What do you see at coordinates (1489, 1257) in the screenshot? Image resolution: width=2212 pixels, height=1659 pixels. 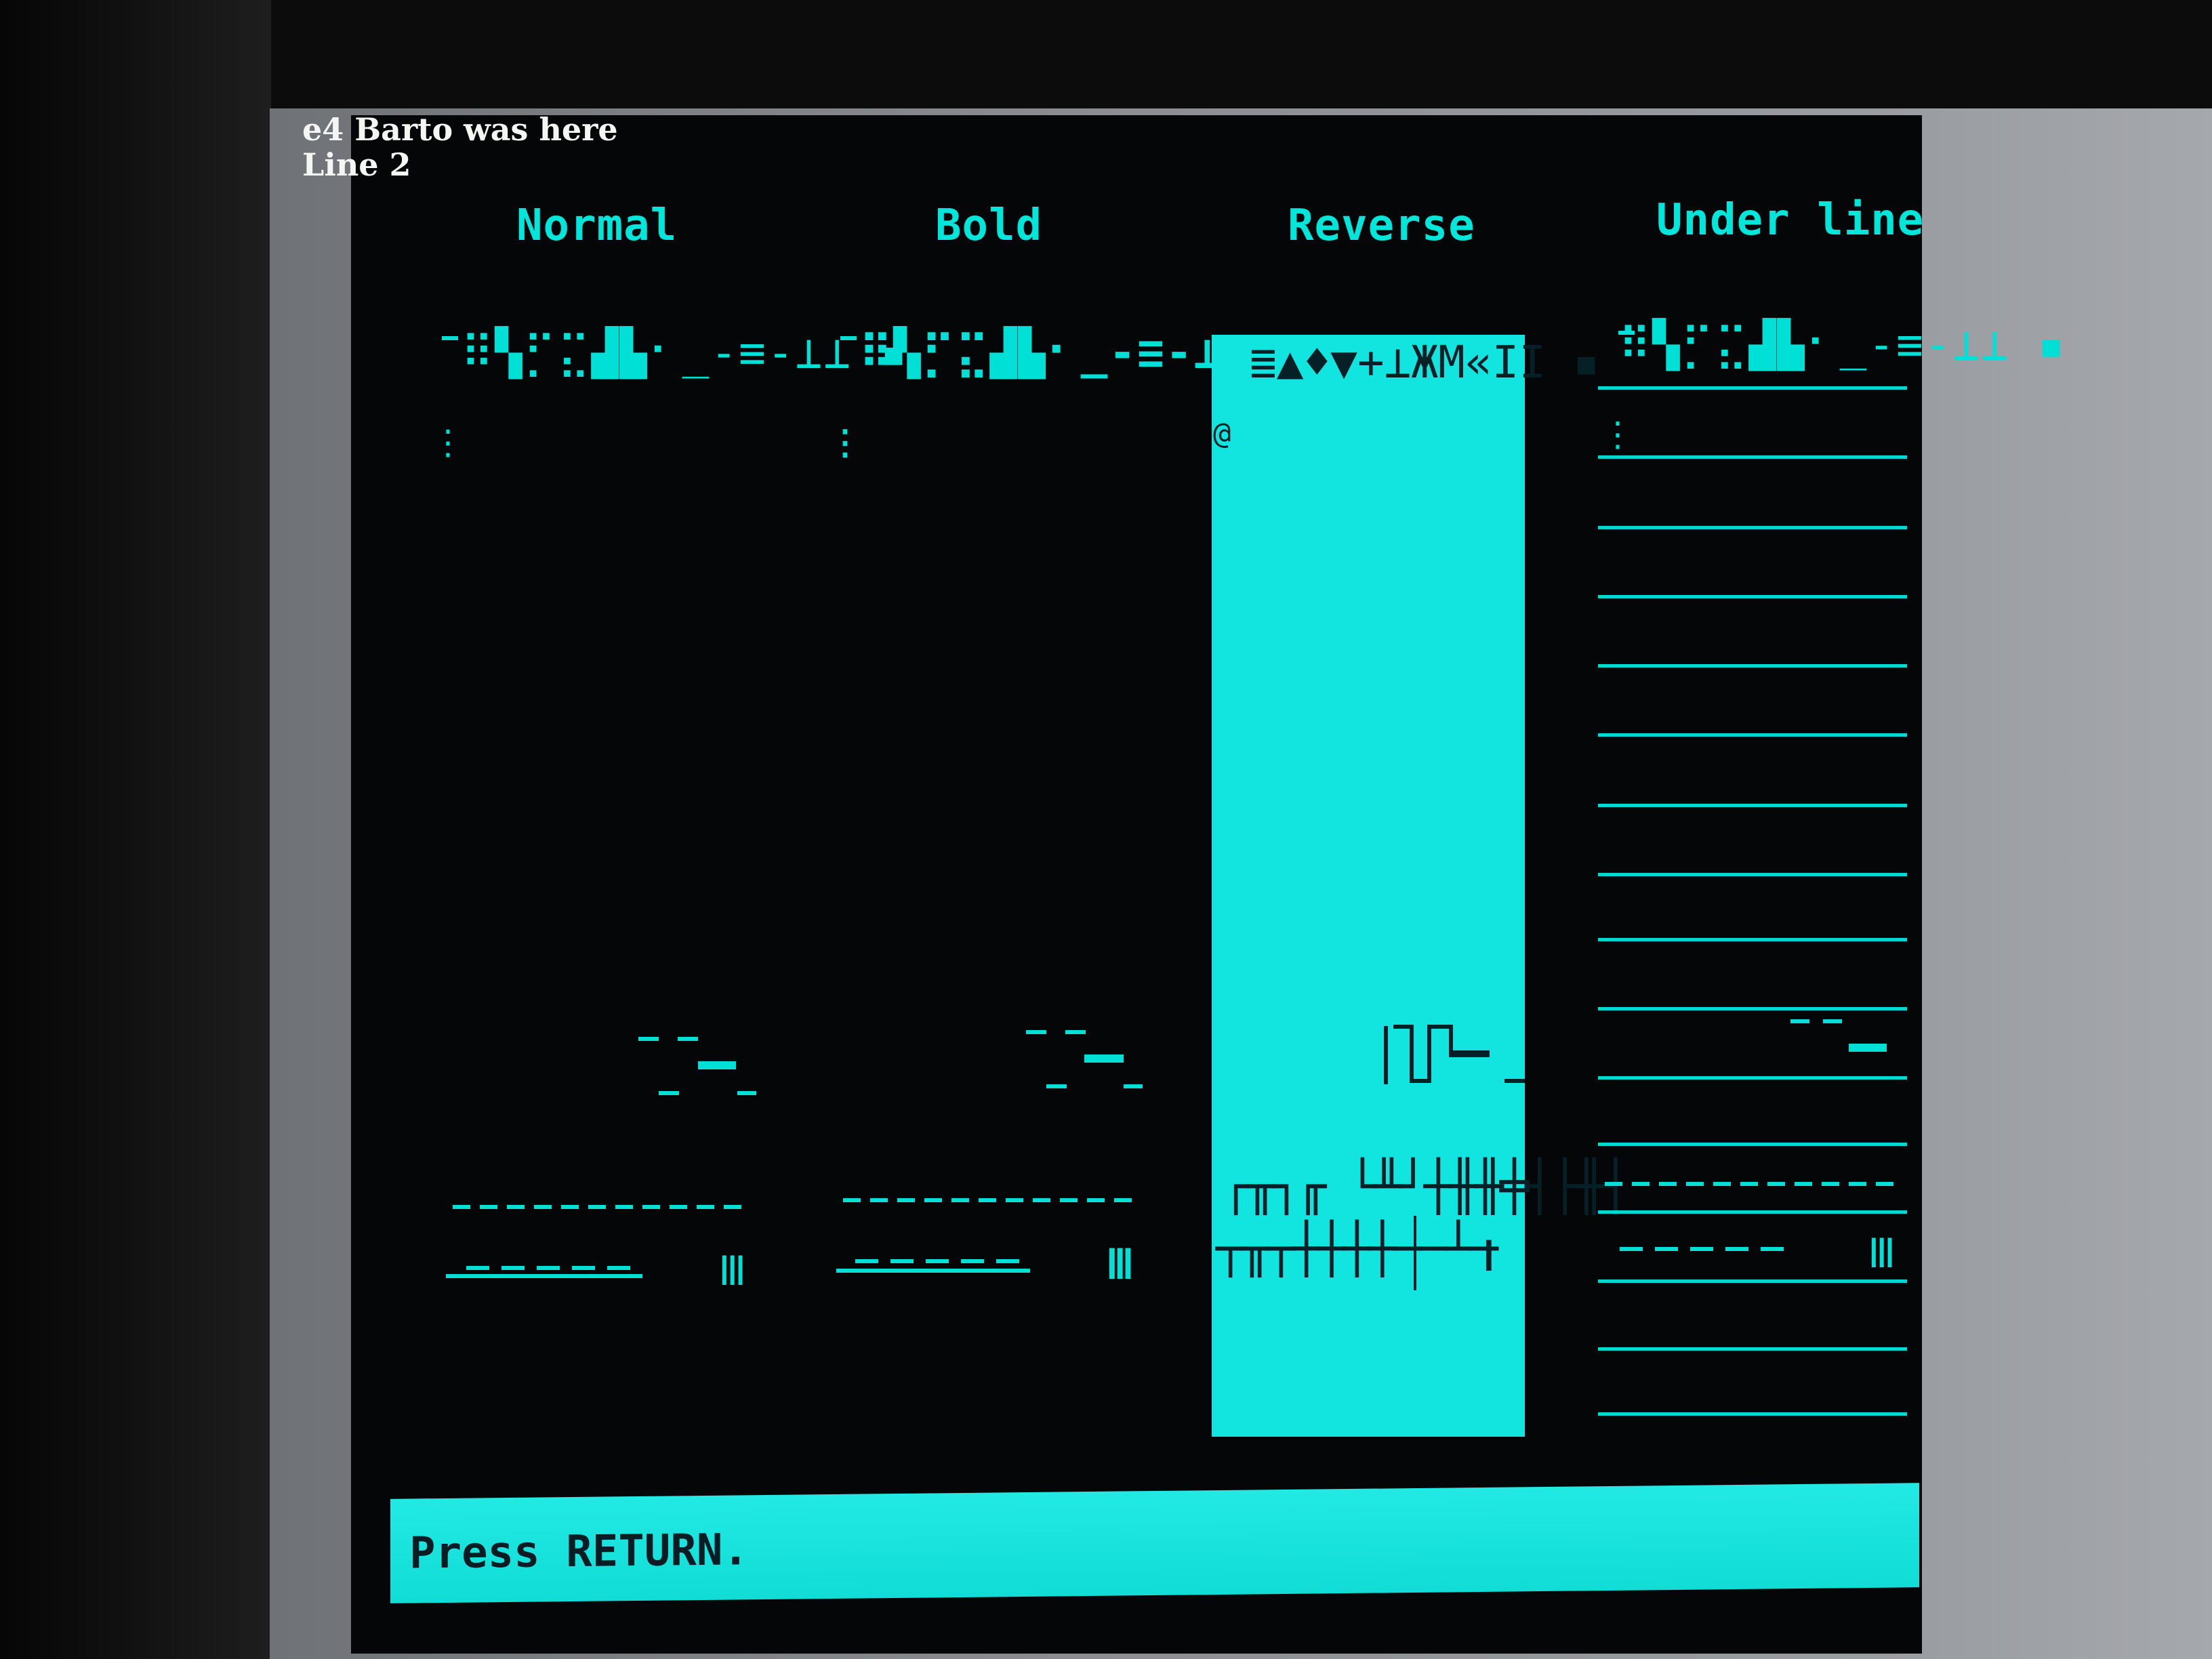 I see `bar-glyph: Ⅰ` at bounding box center [1489, 1257].